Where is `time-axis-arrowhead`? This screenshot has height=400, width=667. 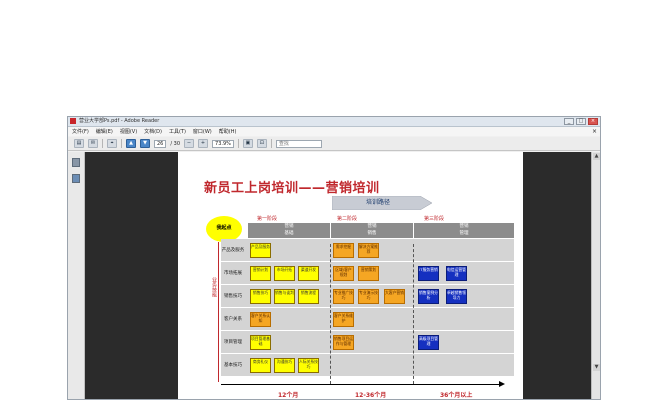 time-axis-arrowhead is located at coordinates (502, 384).